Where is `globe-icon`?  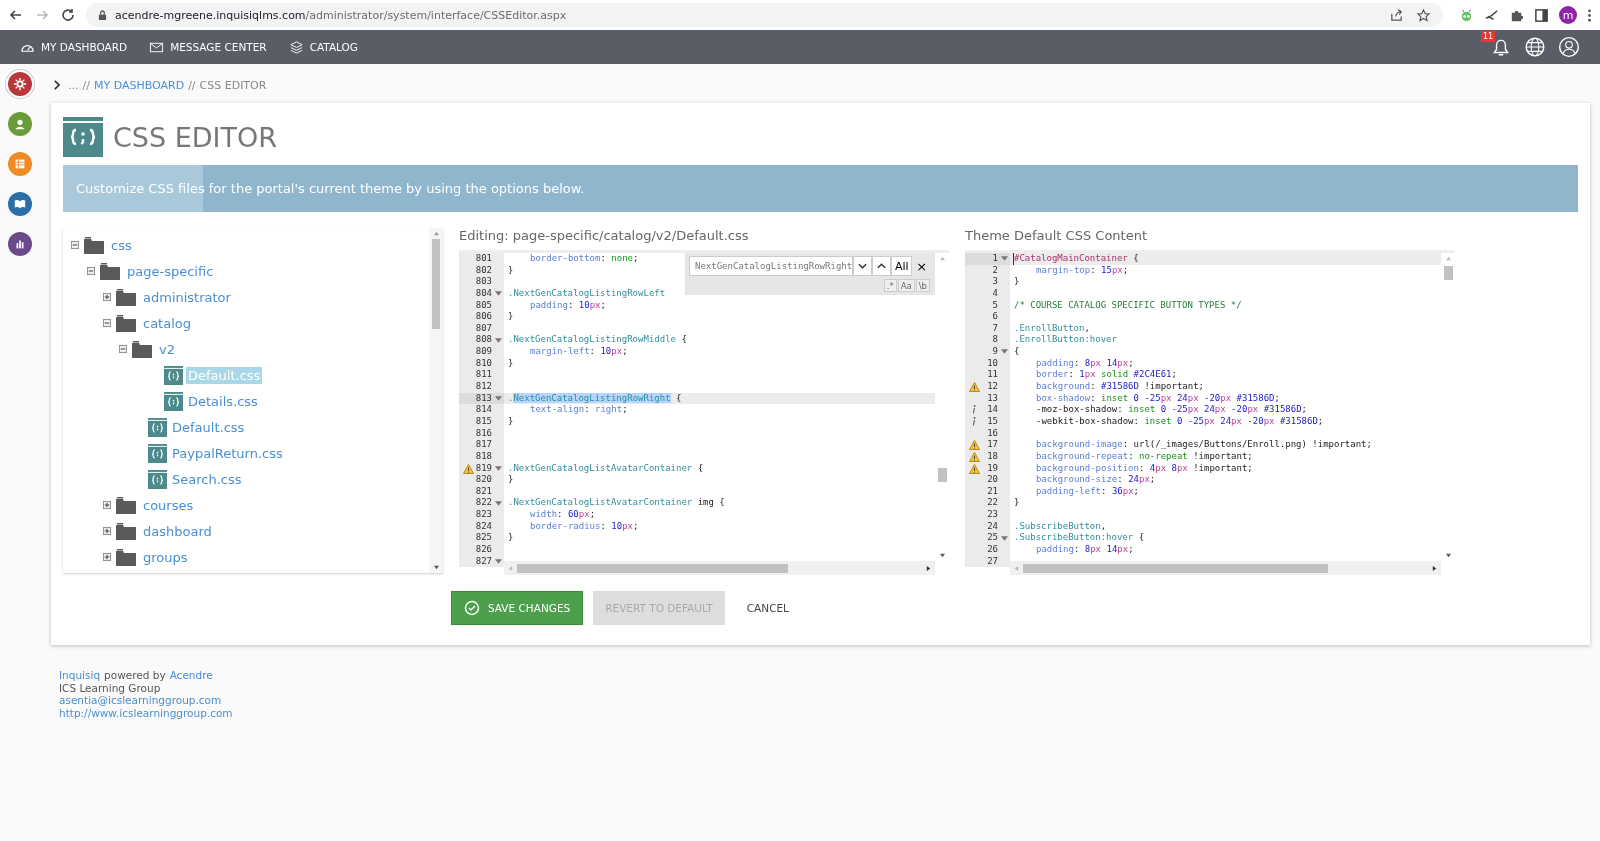 globe-icon is located at coordinates (1535, 47).